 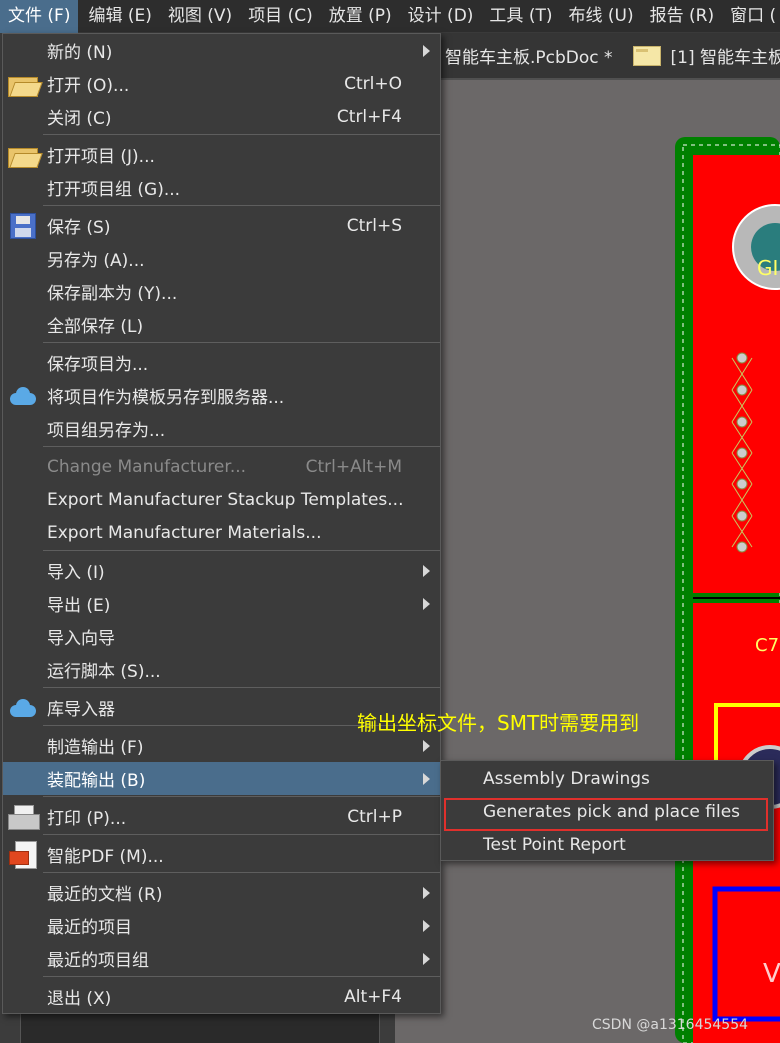 I want to click on menu-item-close: 关闭 (C) Ctrl+F4, so click(x=221, y=116).